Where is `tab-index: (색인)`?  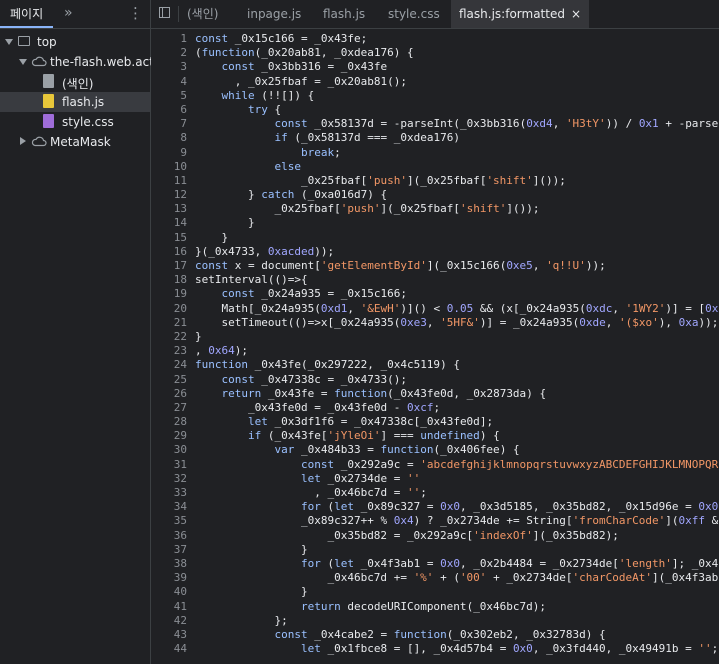 tab-index: (색인) is located at coordinates (202, 14).